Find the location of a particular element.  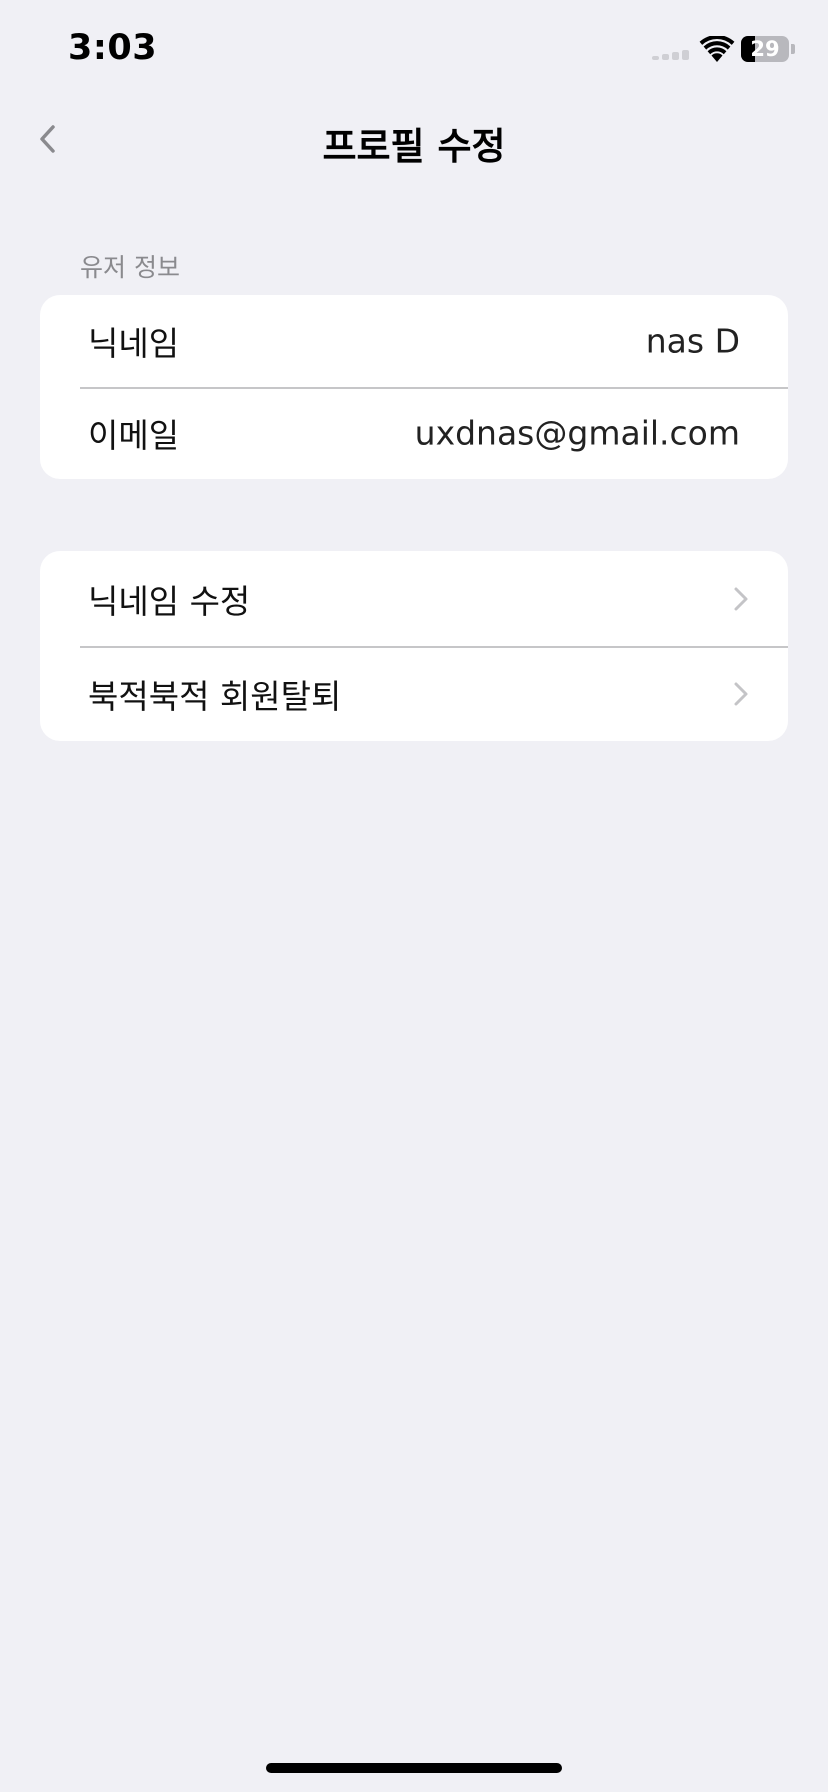

edit-nickname-label: 닉네임 수정 is located at coordinates (169, 601).